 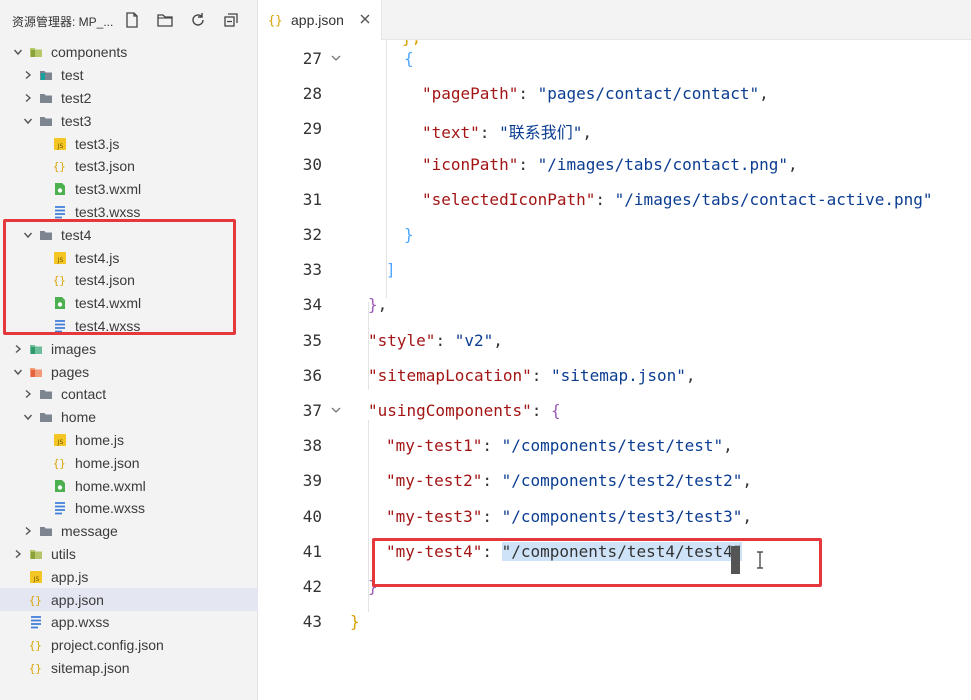 What do you see at coordinates (509, 199) in the screenshot?
I see `code-token: "selectedIconPath"` at bounding box center [509, 199].